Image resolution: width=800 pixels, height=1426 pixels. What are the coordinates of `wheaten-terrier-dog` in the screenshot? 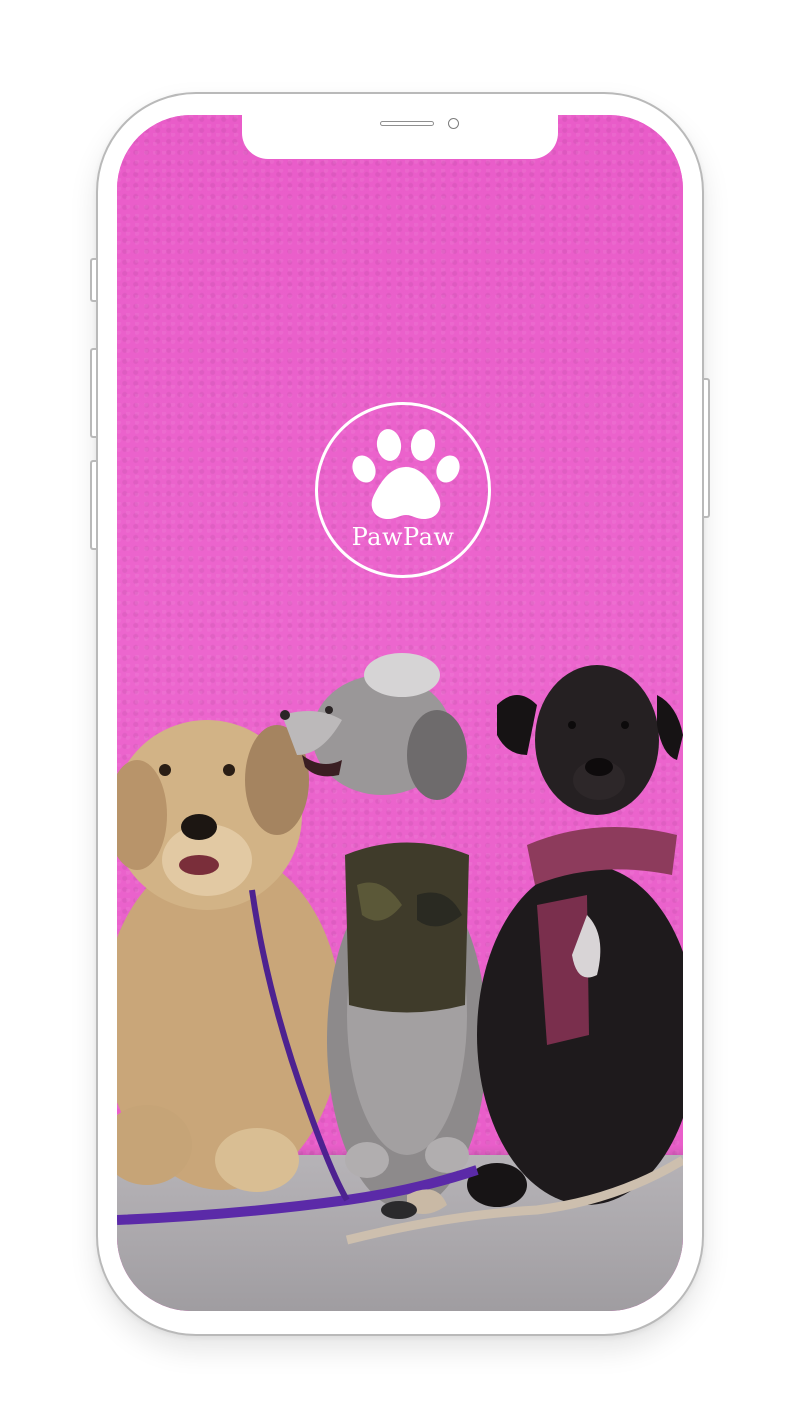 It's located at (229, 956).